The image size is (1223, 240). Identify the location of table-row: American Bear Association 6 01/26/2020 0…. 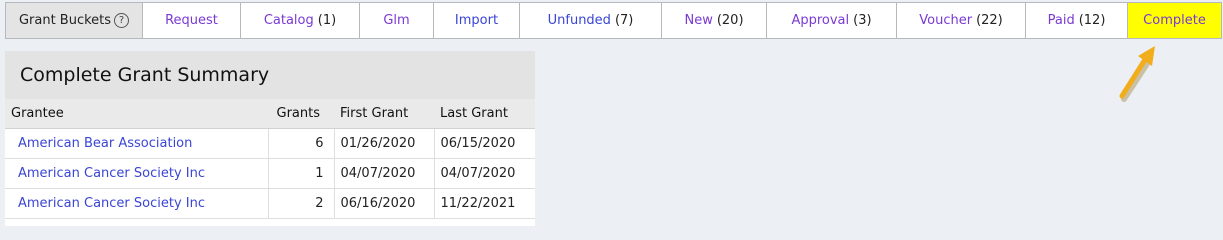
(270, 143).